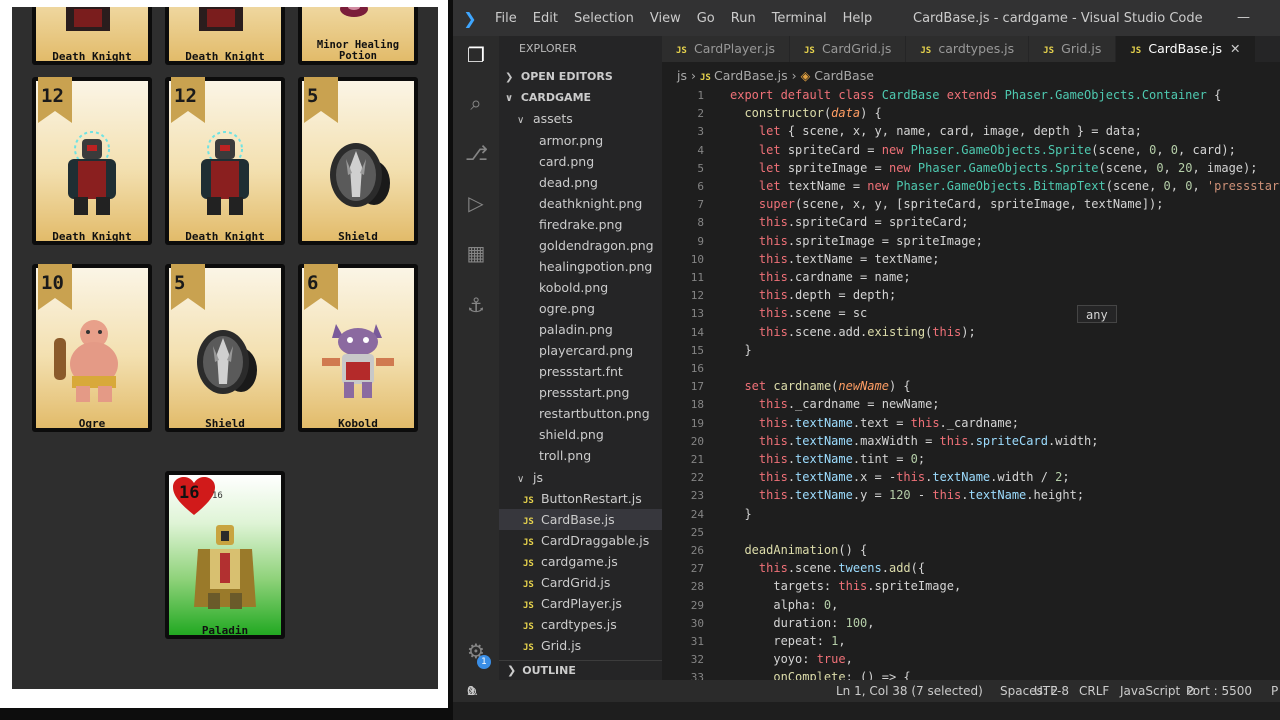  I want to click on breadcrumb-folder: js, so click(682, 75).